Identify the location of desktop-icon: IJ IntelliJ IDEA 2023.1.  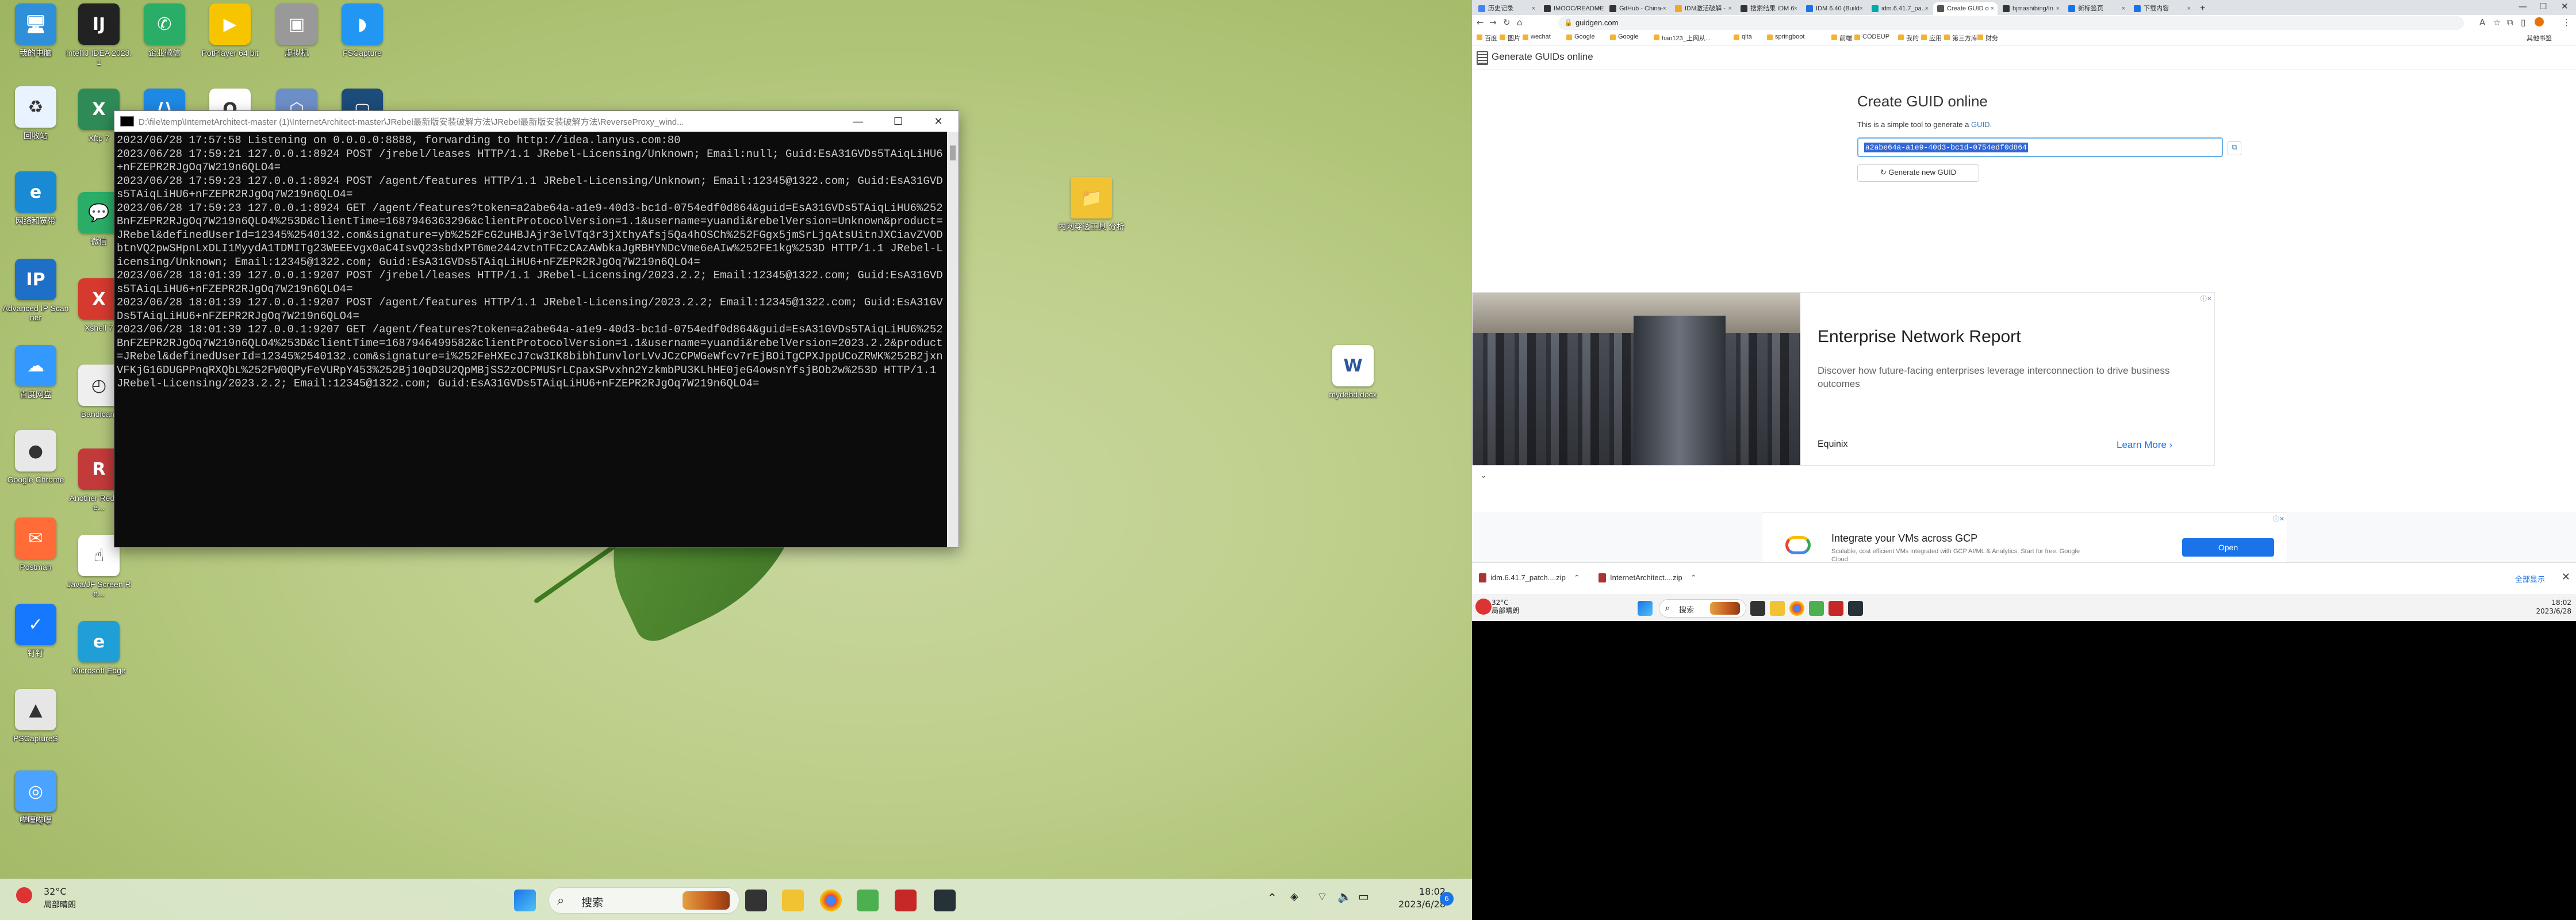
(98, 35).